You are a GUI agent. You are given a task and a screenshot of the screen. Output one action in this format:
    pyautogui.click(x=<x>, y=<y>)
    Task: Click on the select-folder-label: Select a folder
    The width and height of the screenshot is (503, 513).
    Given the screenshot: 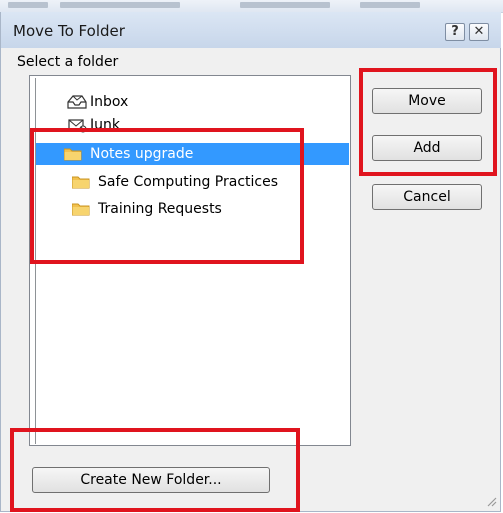 What is the action you would take?
    pyautogui.click(x=68, y=62)
    